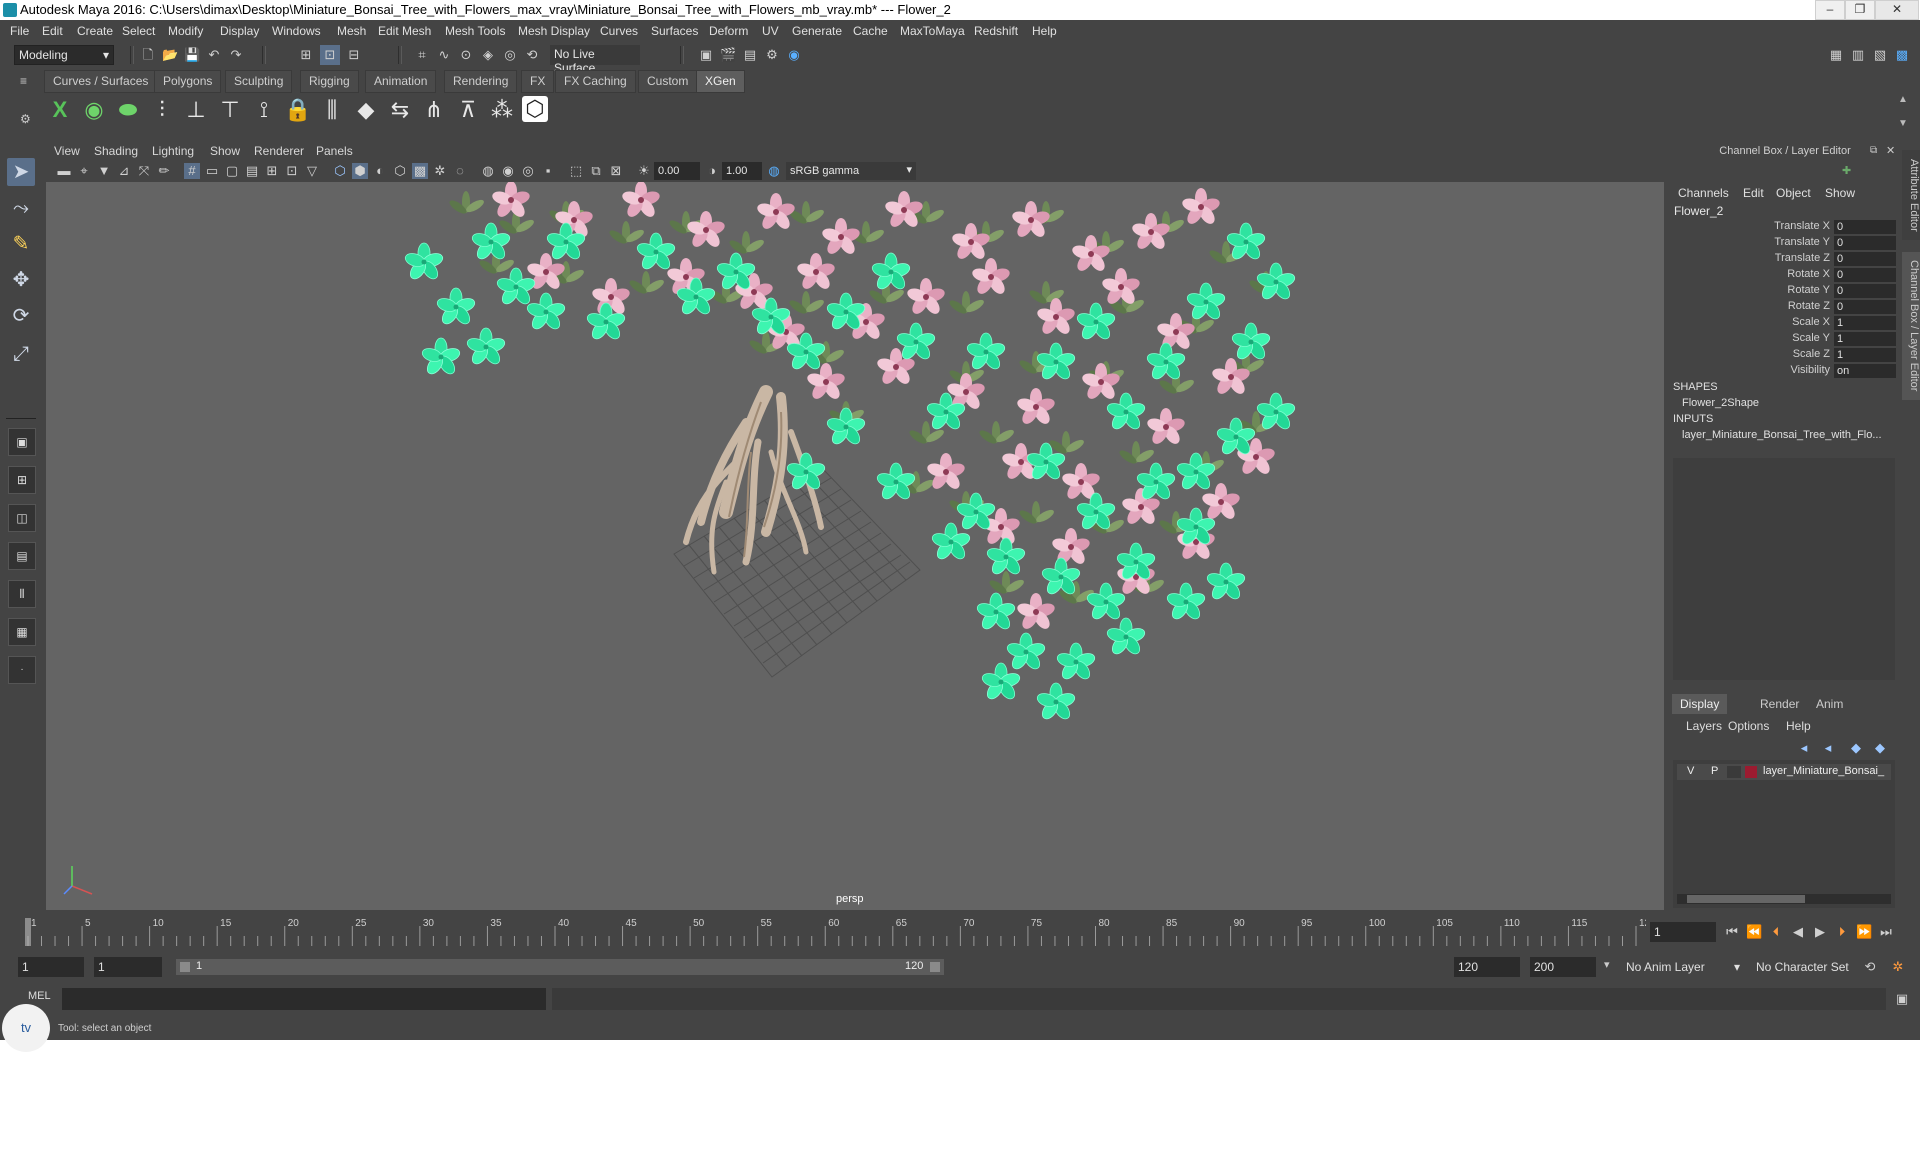 The height and width of the screenshot is (1158, 1920). What do you see at coordinates (1858, 55) in the screenshot?
I see `attribute-editor-icon: ▥` at bounding box center [1858, 55].